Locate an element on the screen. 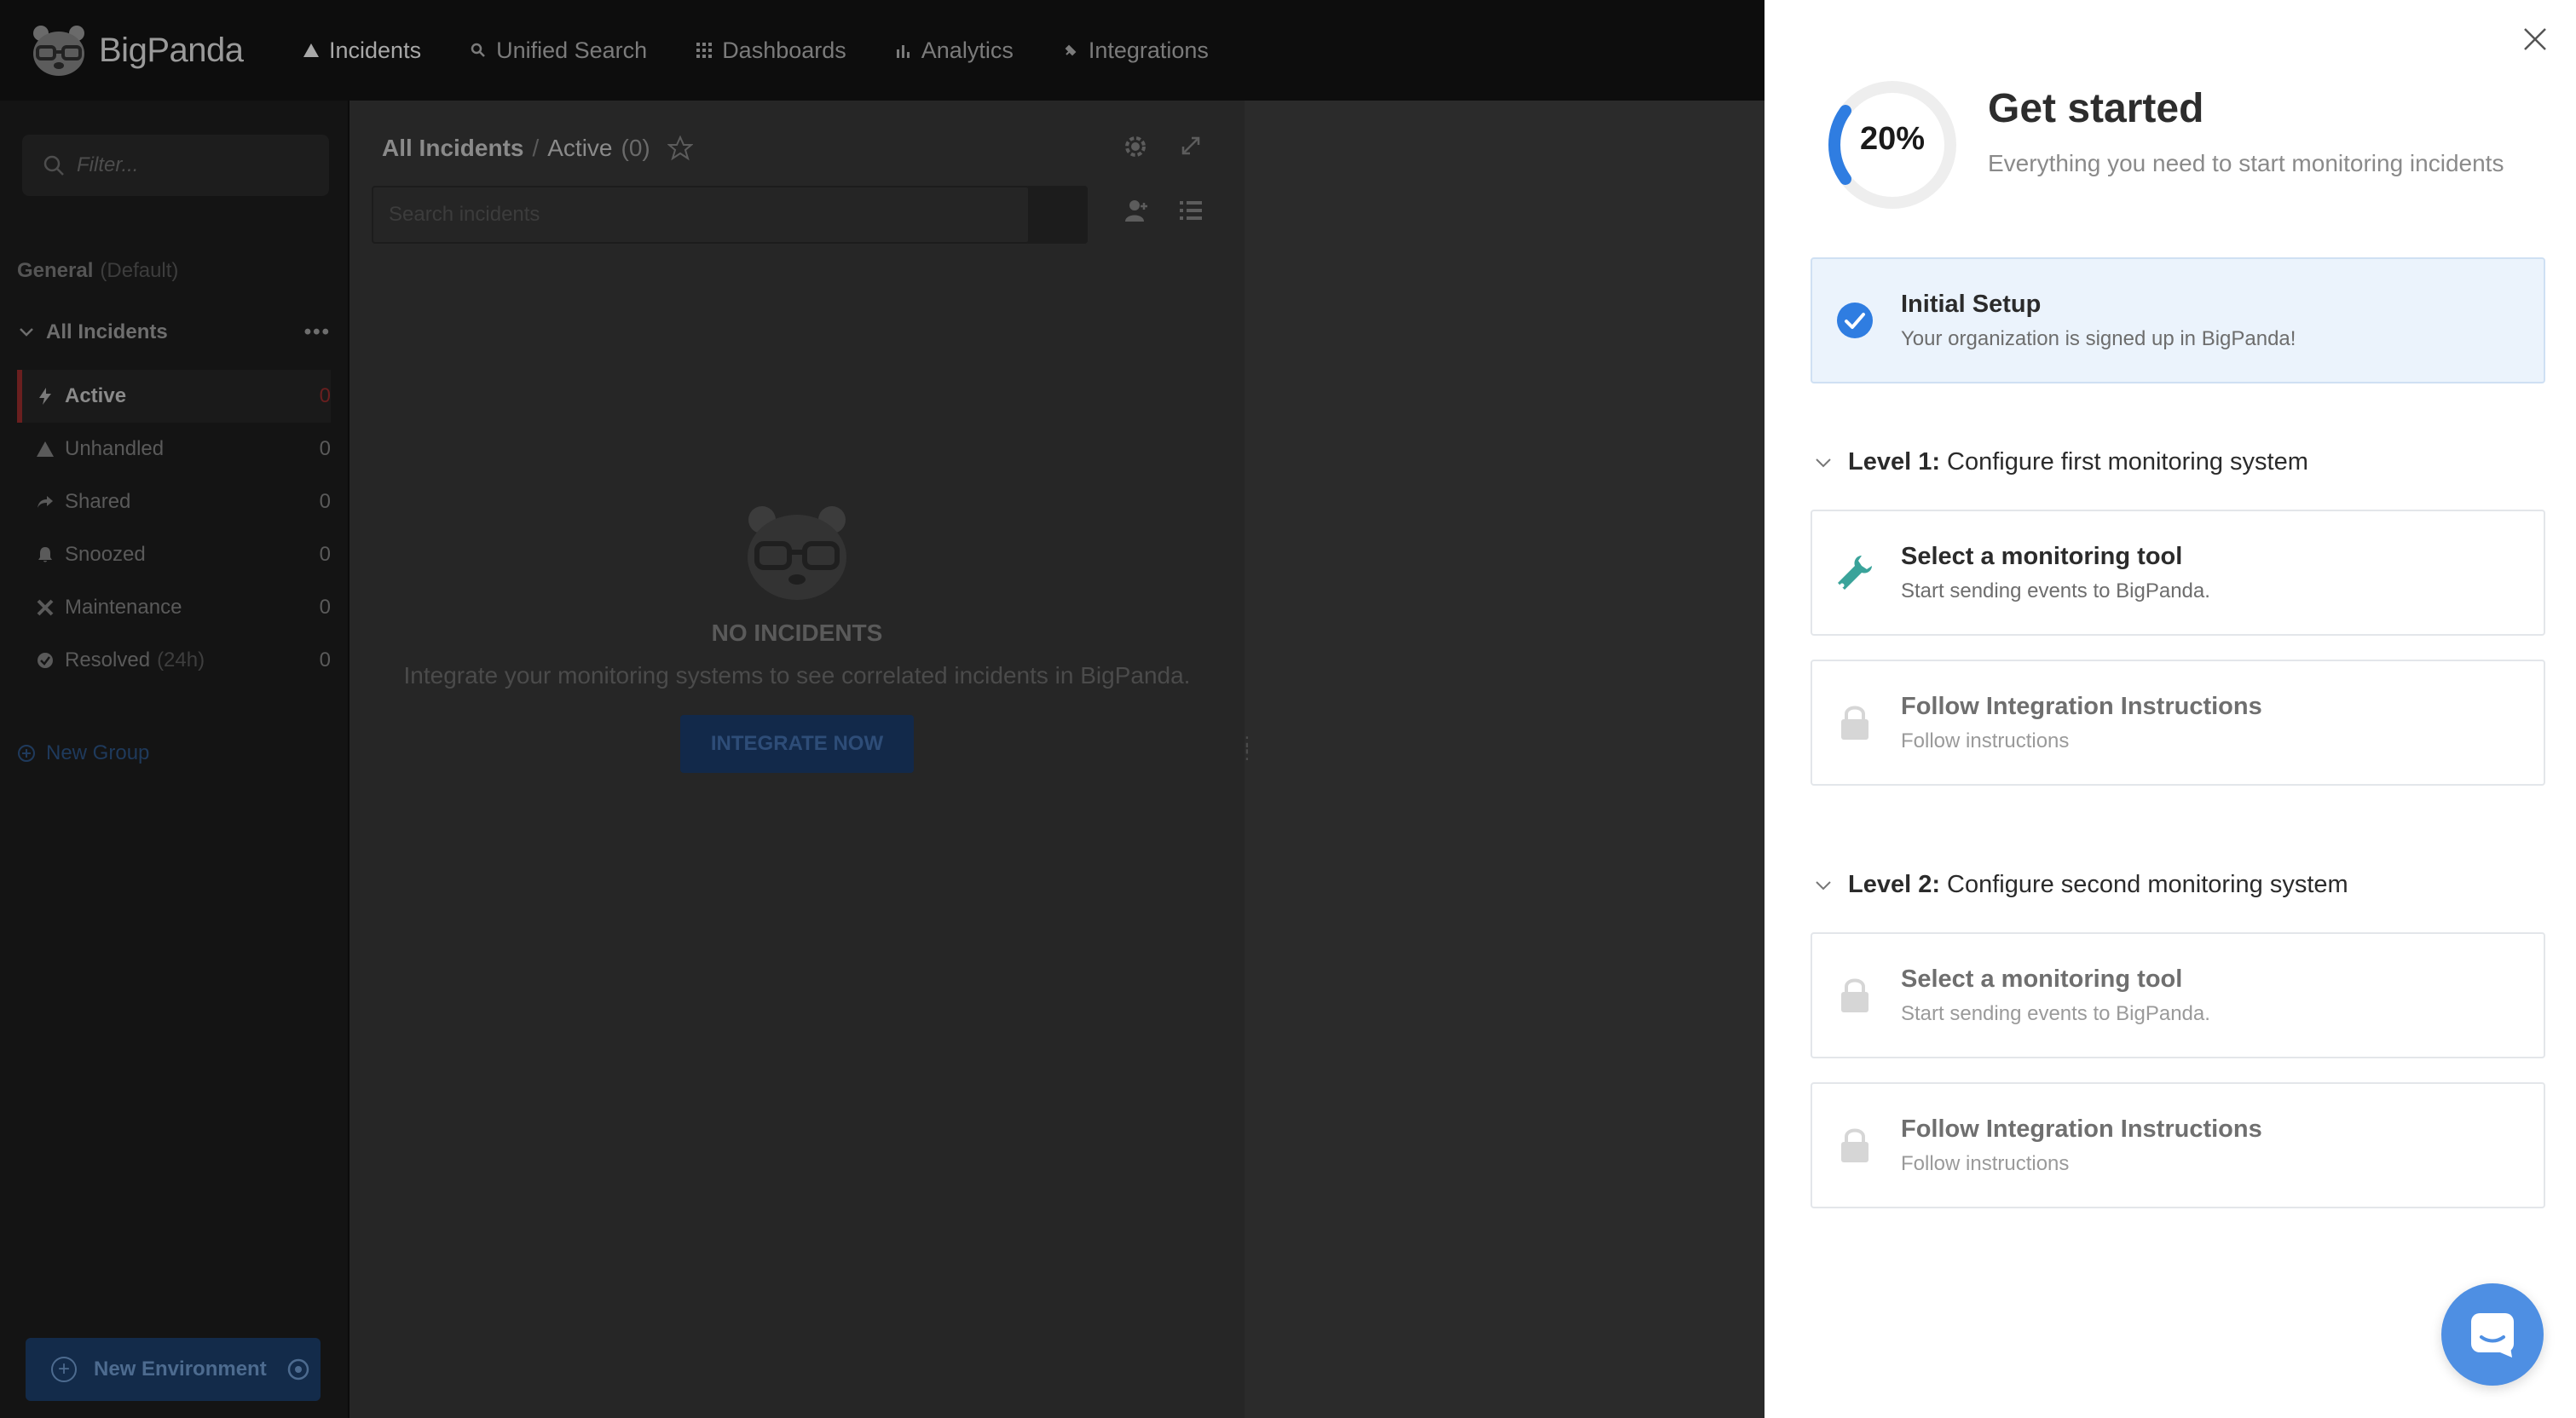 The width and height of the screenshot is (2576, 1418). level-prefix: Level 2: is located at coordinates (1894, 884).